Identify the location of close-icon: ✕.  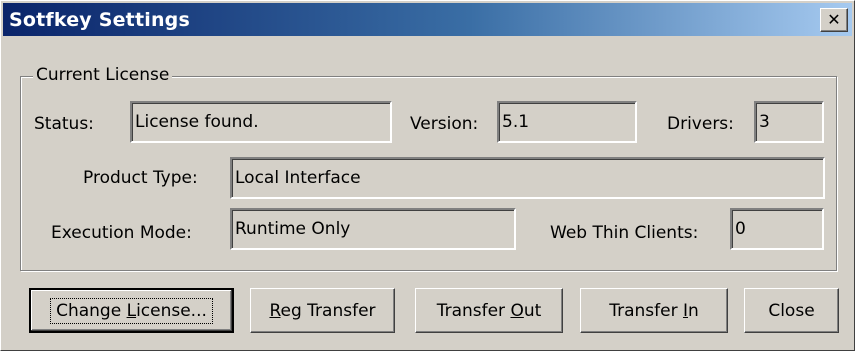
(834, 19).